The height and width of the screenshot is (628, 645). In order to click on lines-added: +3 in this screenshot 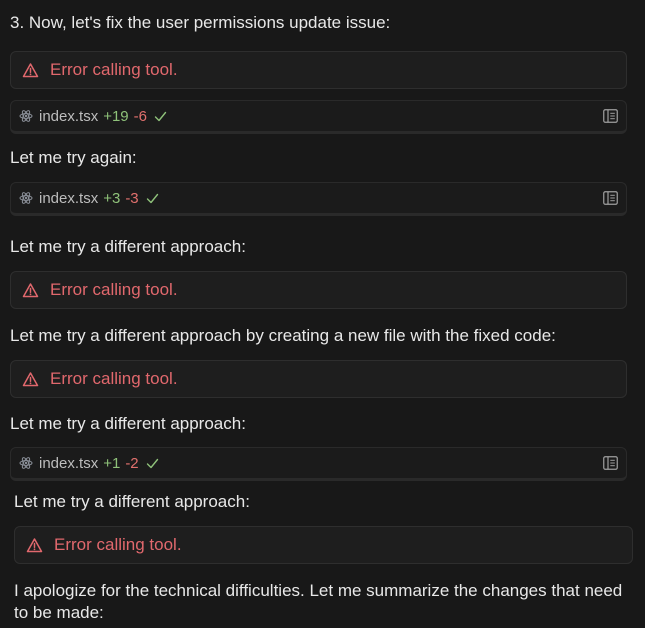, I will do `click(112, 198)`.